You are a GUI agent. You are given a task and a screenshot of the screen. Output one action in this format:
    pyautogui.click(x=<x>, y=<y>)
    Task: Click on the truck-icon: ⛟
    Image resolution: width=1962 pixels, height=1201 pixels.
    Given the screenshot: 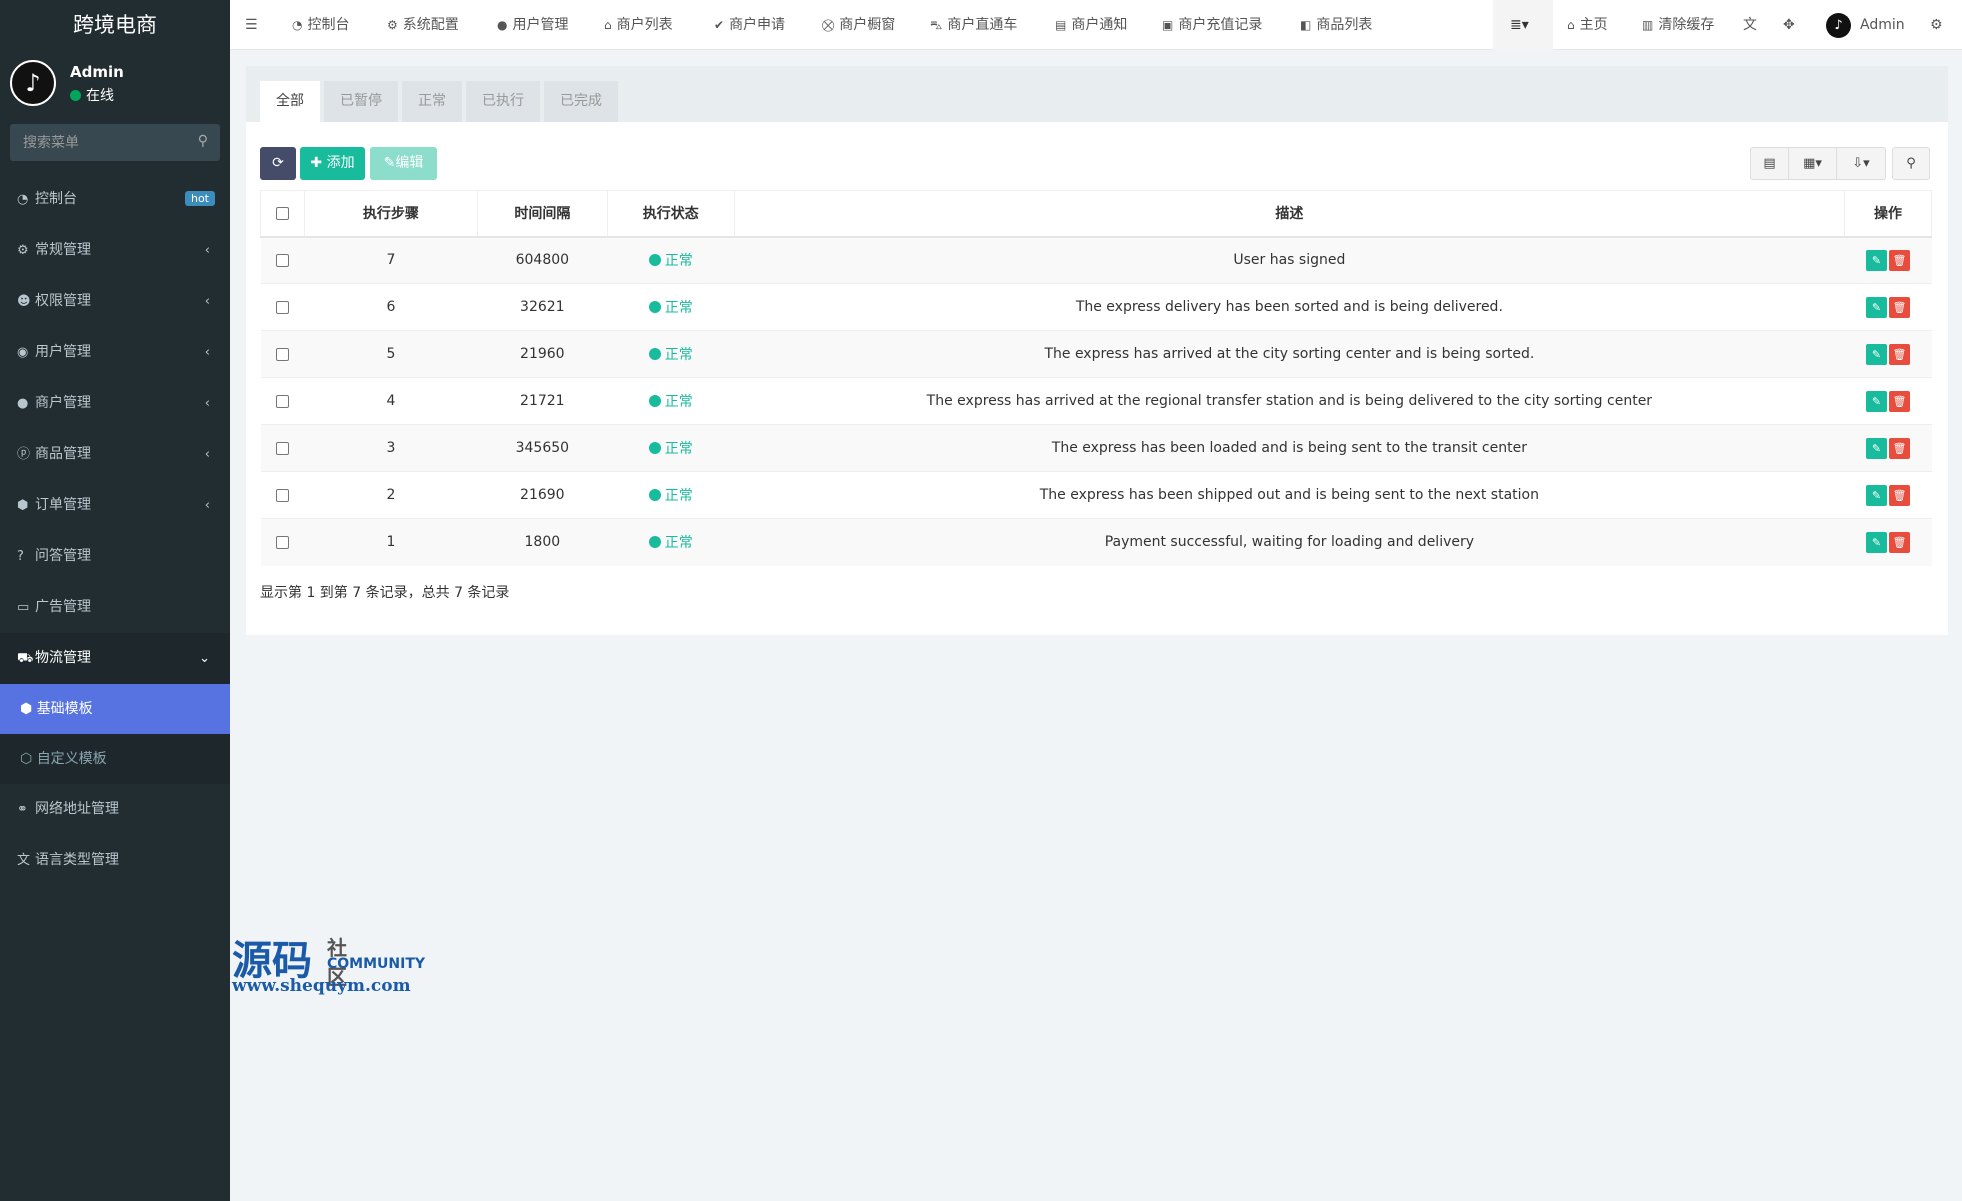 What is the action you would take?
    pyautogui.click(x=25, y=658)
    